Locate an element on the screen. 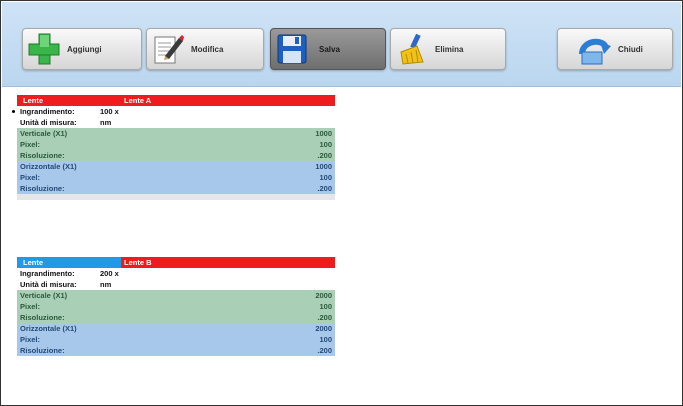  save-button: Salva is located at coordinates (328, 49).